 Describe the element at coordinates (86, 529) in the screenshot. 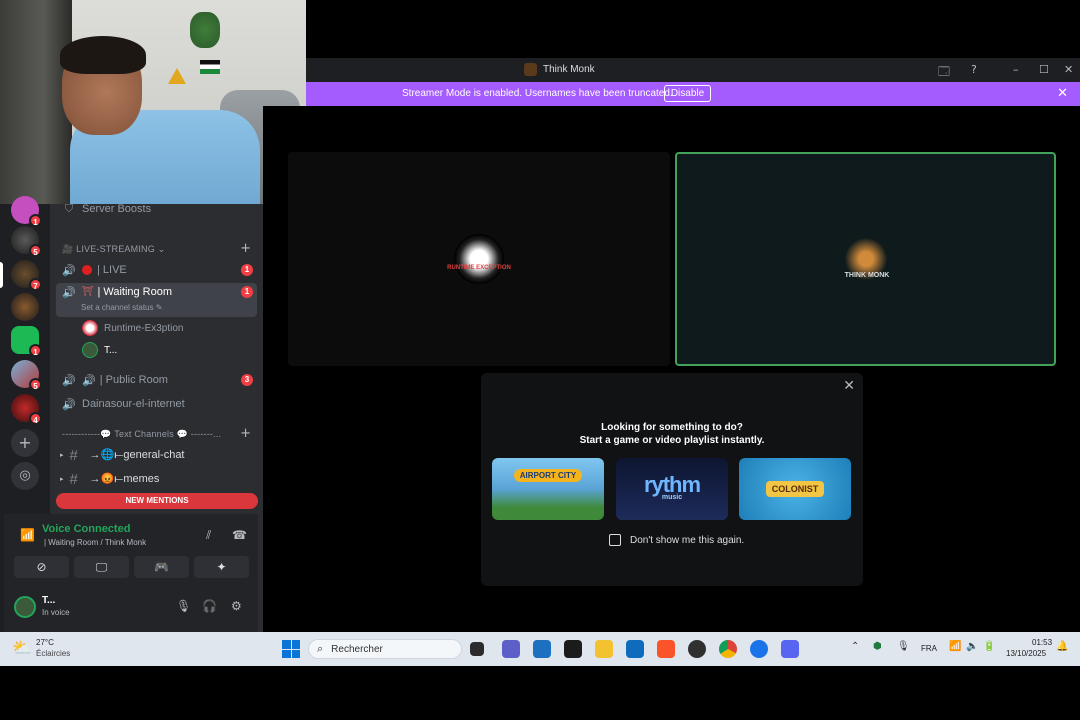

I see `voice-connected-title: Voice Connected` at that location.